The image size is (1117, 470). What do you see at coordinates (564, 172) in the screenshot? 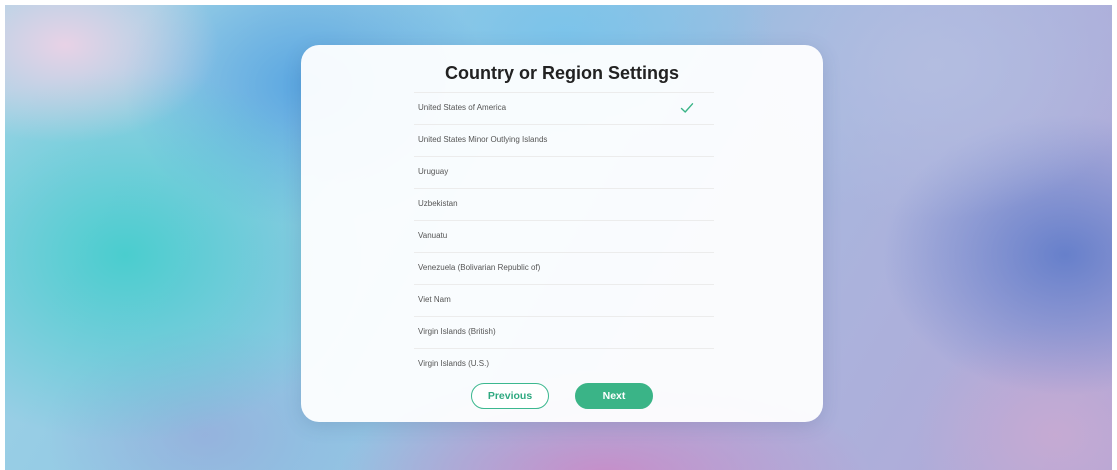
I see `country-item-uruguay: Uruguay` at bounding box center [564, 172].